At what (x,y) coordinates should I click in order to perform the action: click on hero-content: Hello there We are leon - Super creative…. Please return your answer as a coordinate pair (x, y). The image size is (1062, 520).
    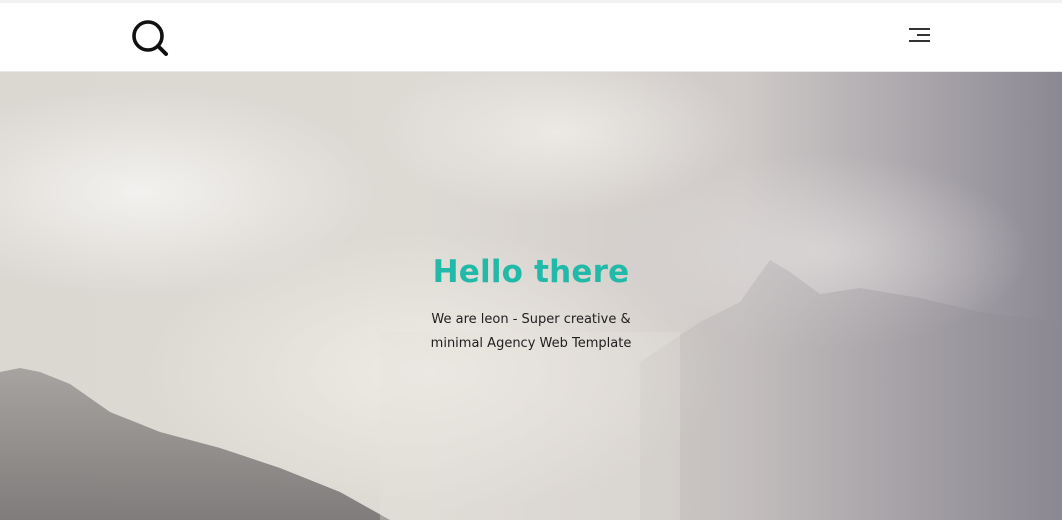
    Looking at the image, I should click on (531, 303).